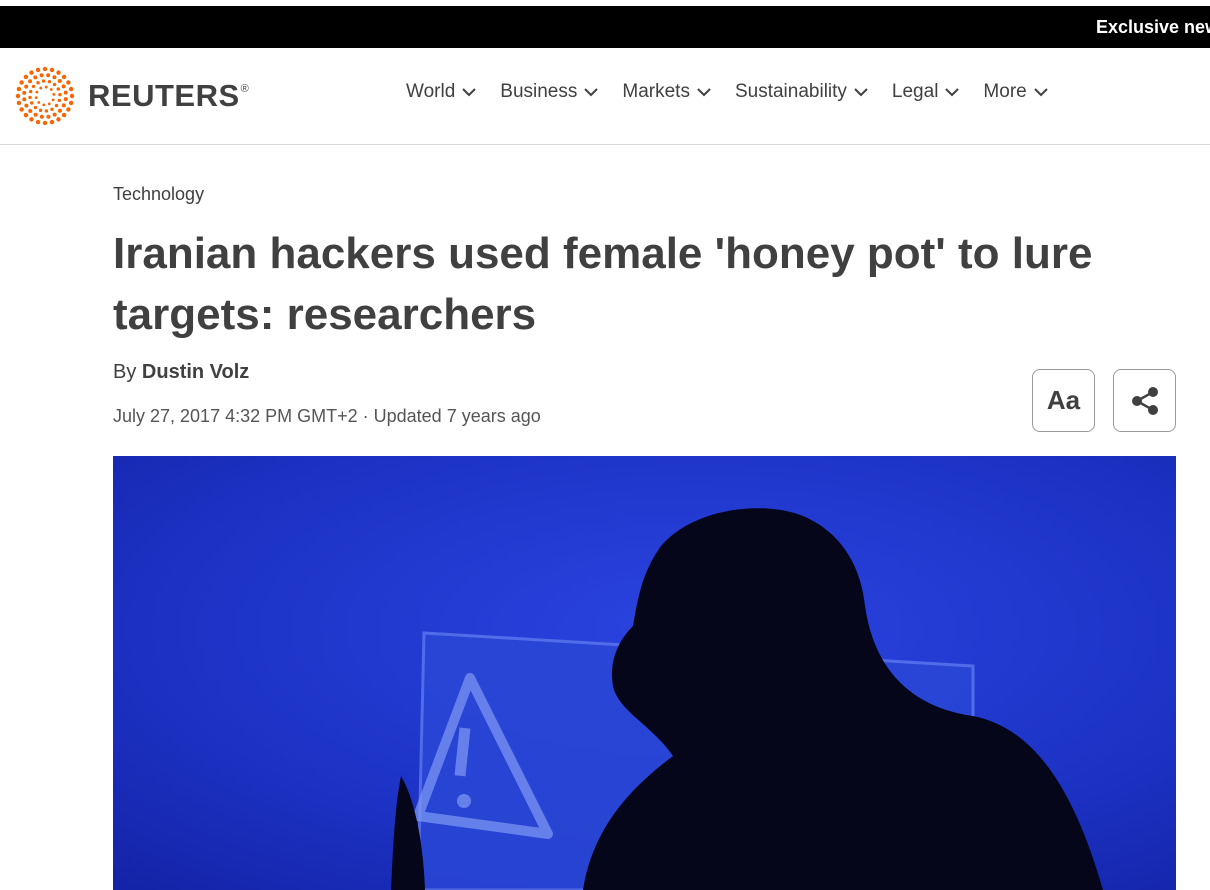  I want to click on nav-item-business: Business, so click(549, 92).